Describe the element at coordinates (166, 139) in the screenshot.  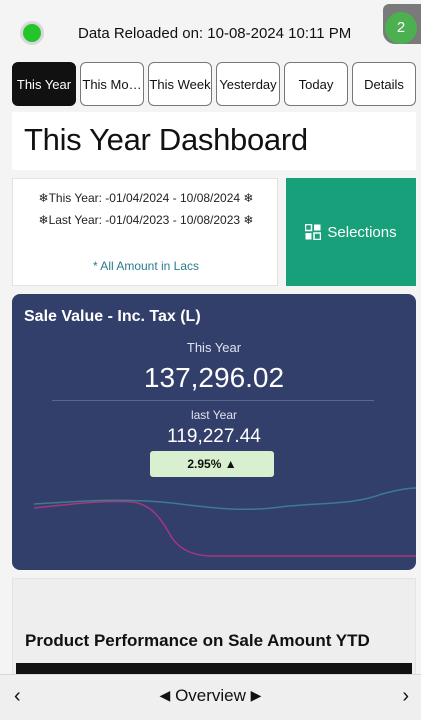
I see `page-title: This Year Dashboard` at that location.